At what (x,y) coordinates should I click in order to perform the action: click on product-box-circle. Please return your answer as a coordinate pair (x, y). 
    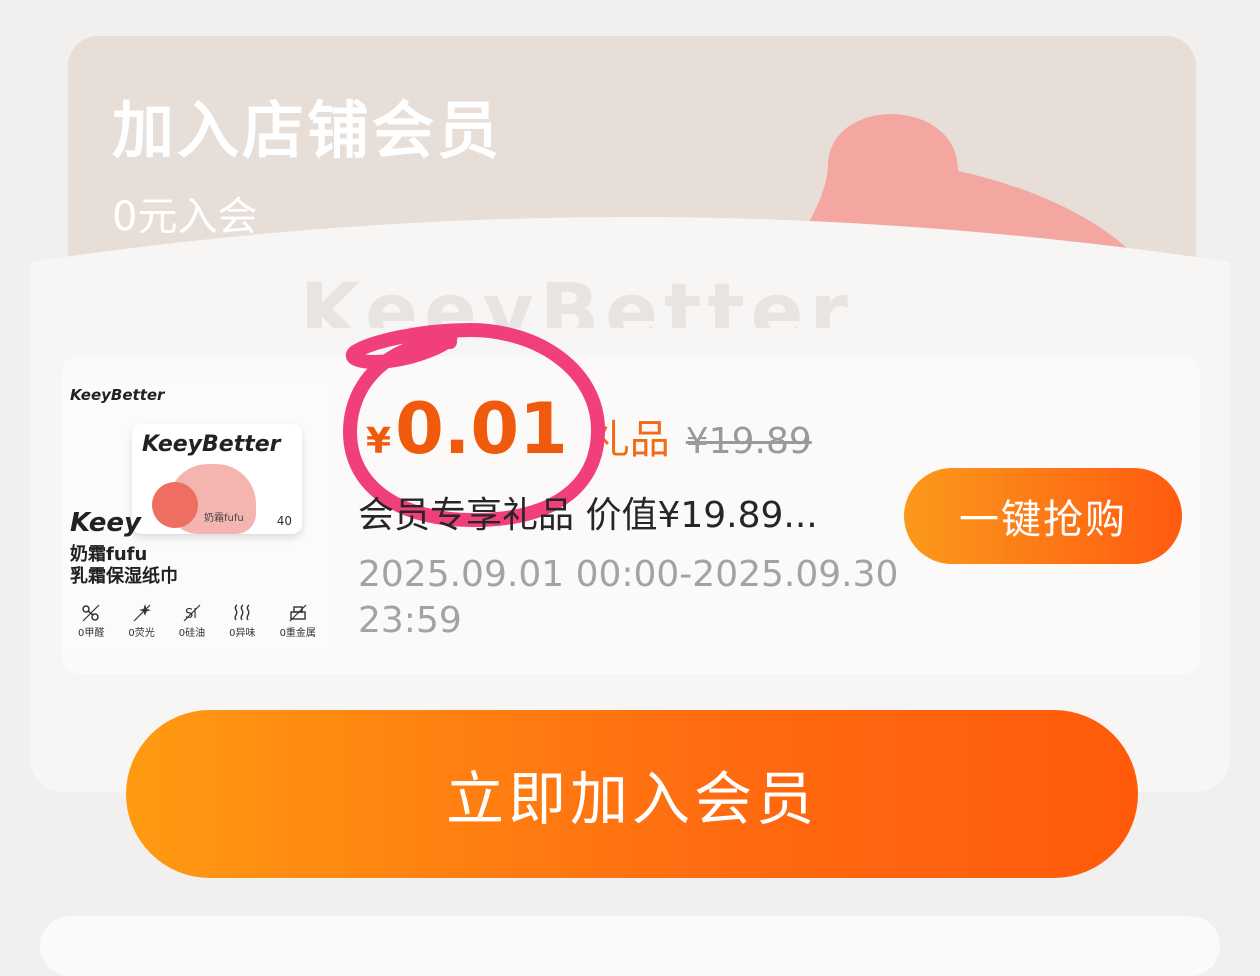
    Looking at the image, I should click on (175, 505).